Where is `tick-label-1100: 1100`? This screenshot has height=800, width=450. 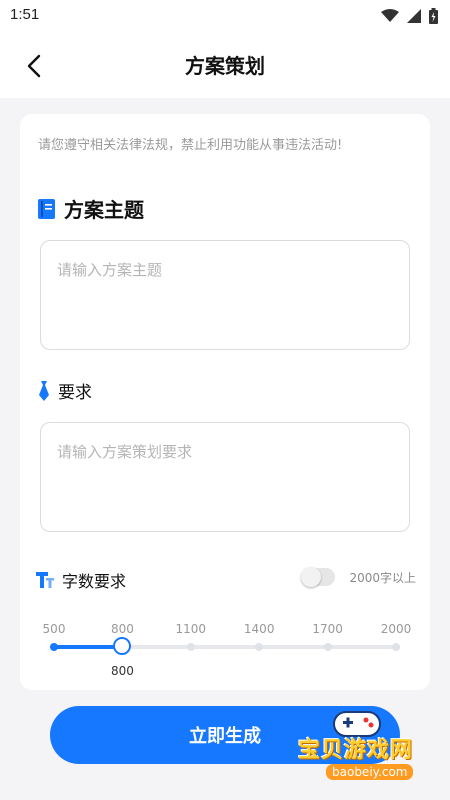 tick-label-1100: 1100 is located at coordinates (191, 629).